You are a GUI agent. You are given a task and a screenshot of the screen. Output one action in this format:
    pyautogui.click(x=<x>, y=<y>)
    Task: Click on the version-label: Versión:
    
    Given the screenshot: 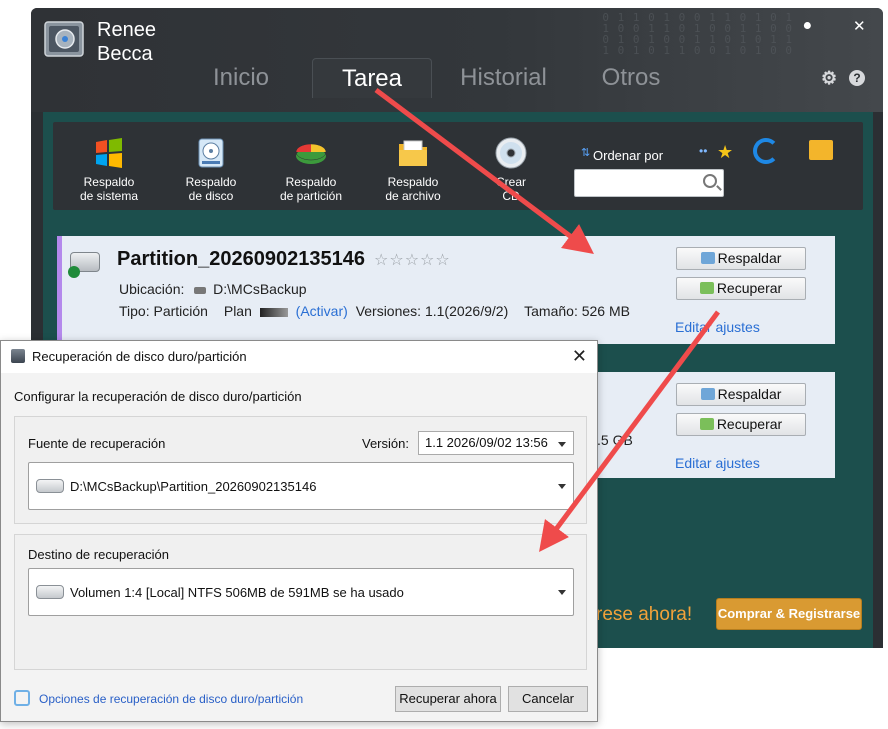 What is the action you would take?
    pyautogui.click(x=385, y=443)
    